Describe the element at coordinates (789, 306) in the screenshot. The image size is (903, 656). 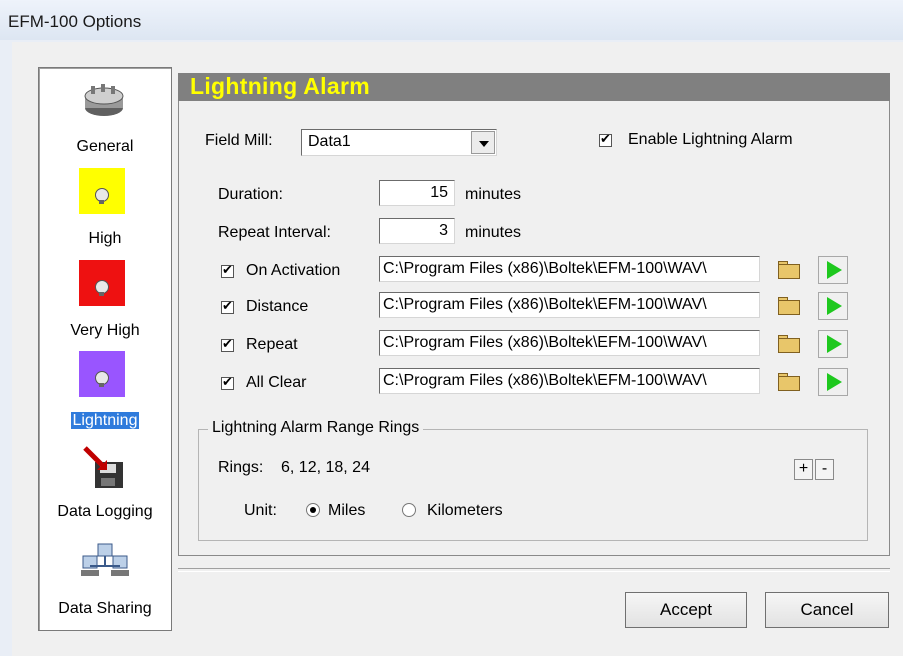
I see `distance-browse-button` at that location.